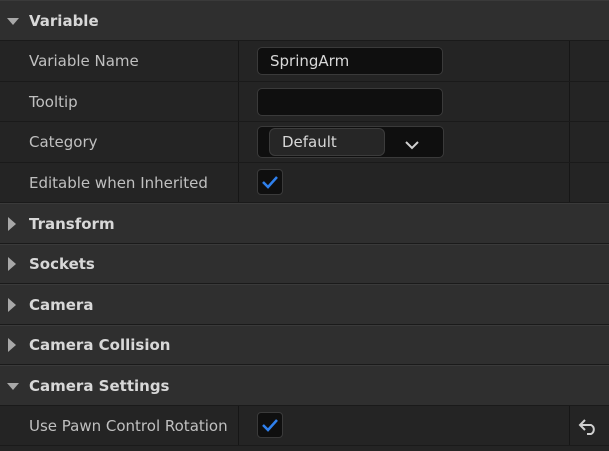 This screenshot has width=609, height=451. I want to click on property-label: Editable when Inherited, so click(118, 182).